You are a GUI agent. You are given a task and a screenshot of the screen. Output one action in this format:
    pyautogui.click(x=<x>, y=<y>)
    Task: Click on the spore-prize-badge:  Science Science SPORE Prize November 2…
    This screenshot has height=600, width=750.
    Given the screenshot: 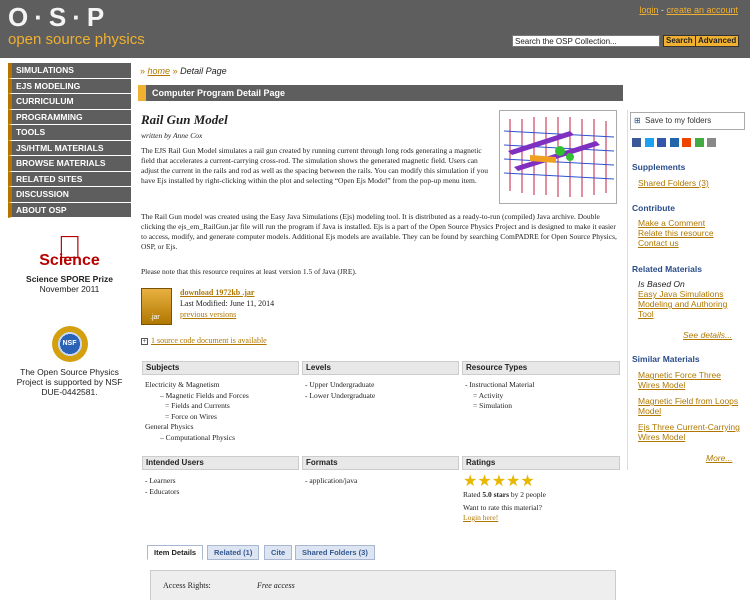 What is the action you would take?
    pyautogui.click(x=69, y=262)
    